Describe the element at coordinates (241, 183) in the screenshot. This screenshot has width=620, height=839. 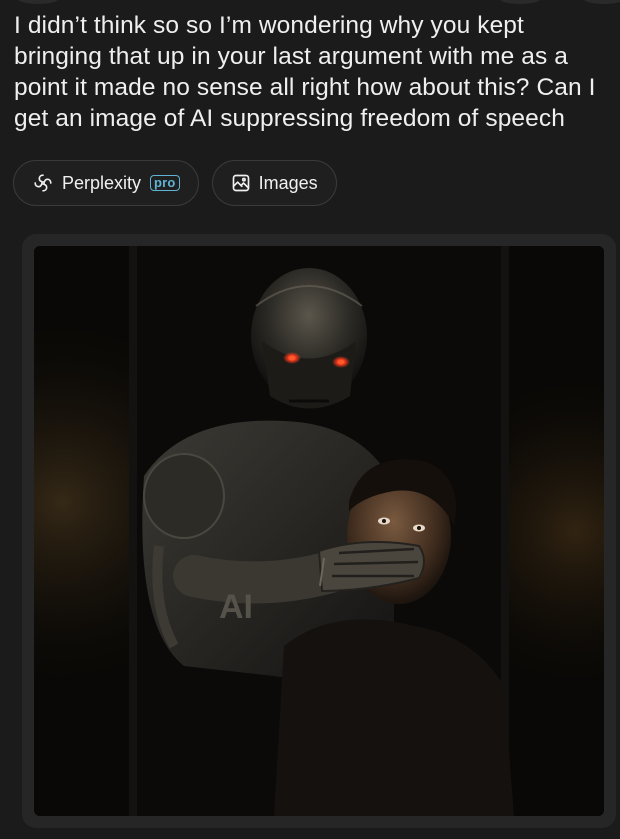
I see `image-icon` at that location.